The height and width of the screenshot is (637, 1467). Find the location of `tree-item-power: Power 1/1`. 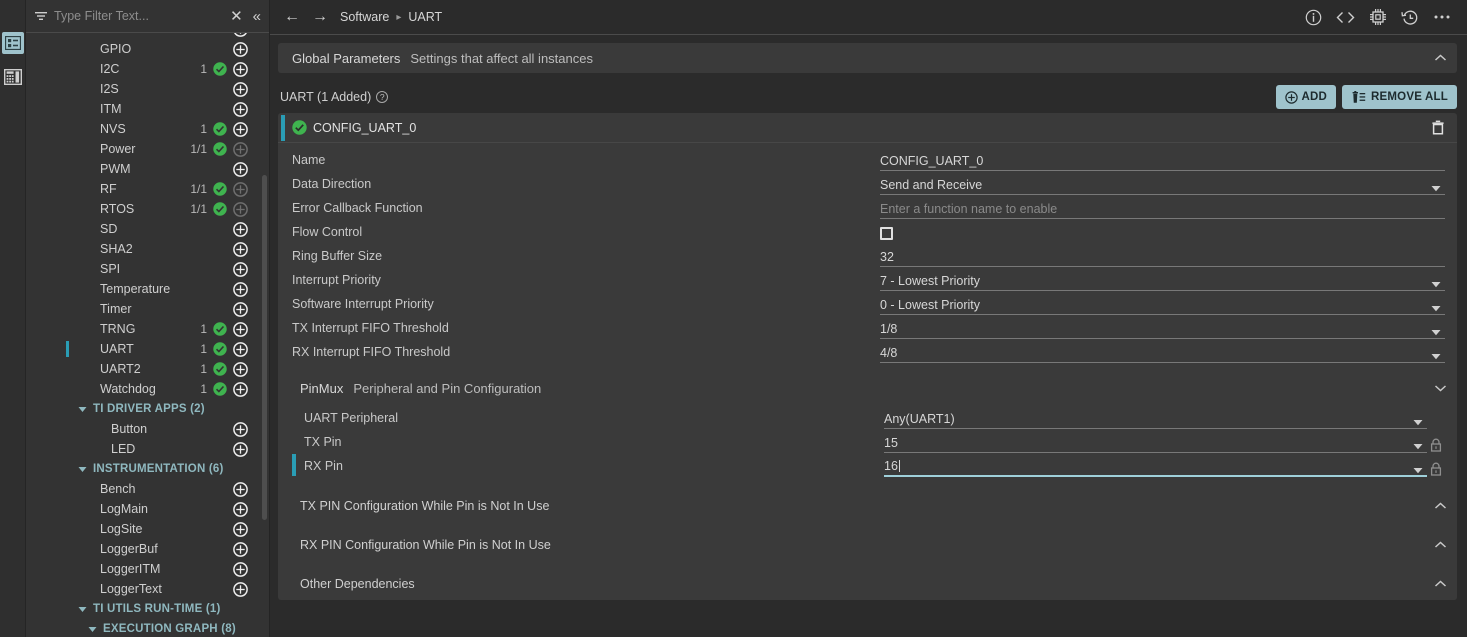

tree-item-power: Power 1/1 is located at coordinates (147, 149).